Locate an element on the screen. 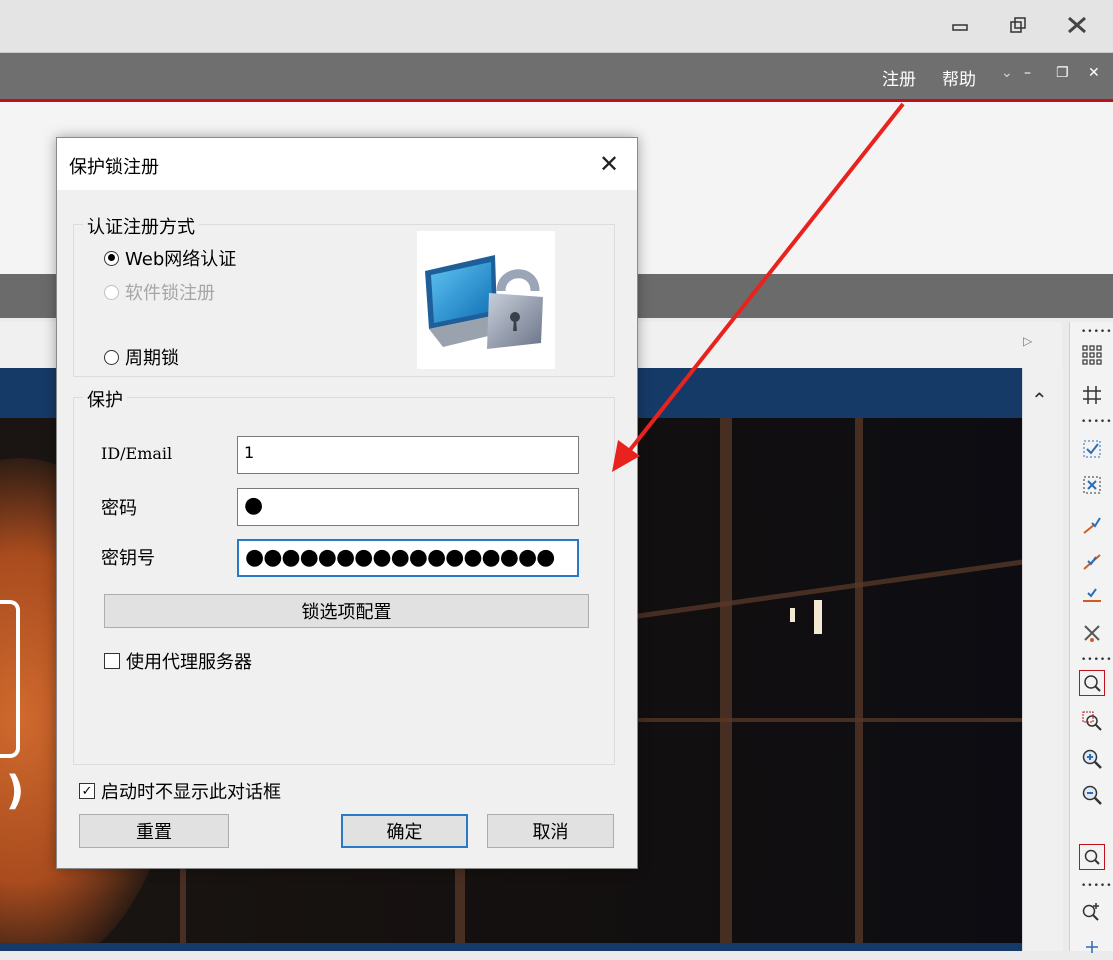 The image size is (1113, 960). snap-frame-icon is located at coordinates (1092, 485).